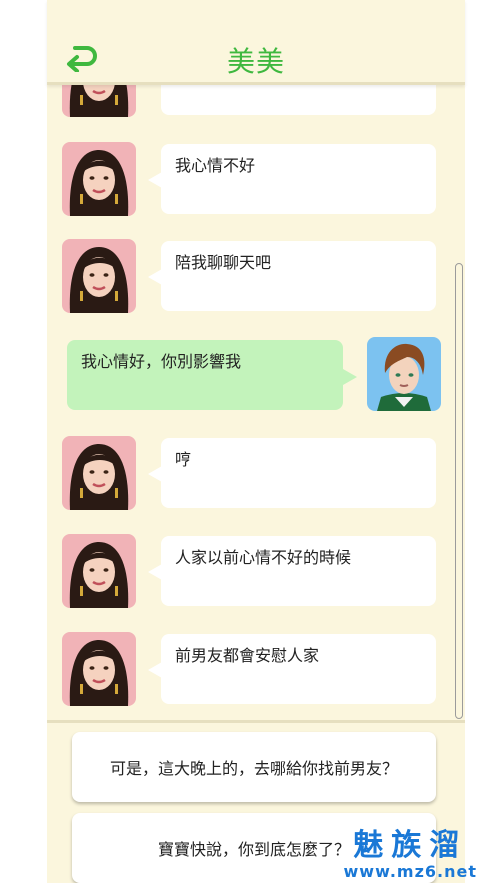 The image size is (497, 883). I want to click on reply-choice-button: 可是，這大晚上的，去哪給你找前男友？, so click(254, 767).